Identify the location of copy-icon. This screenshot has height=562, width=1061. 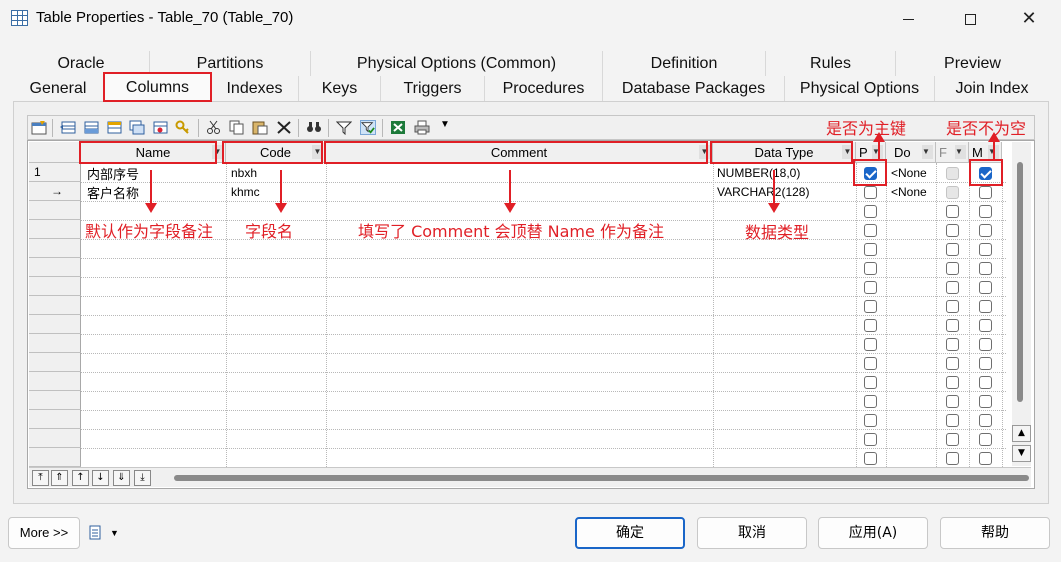
(237, 127).